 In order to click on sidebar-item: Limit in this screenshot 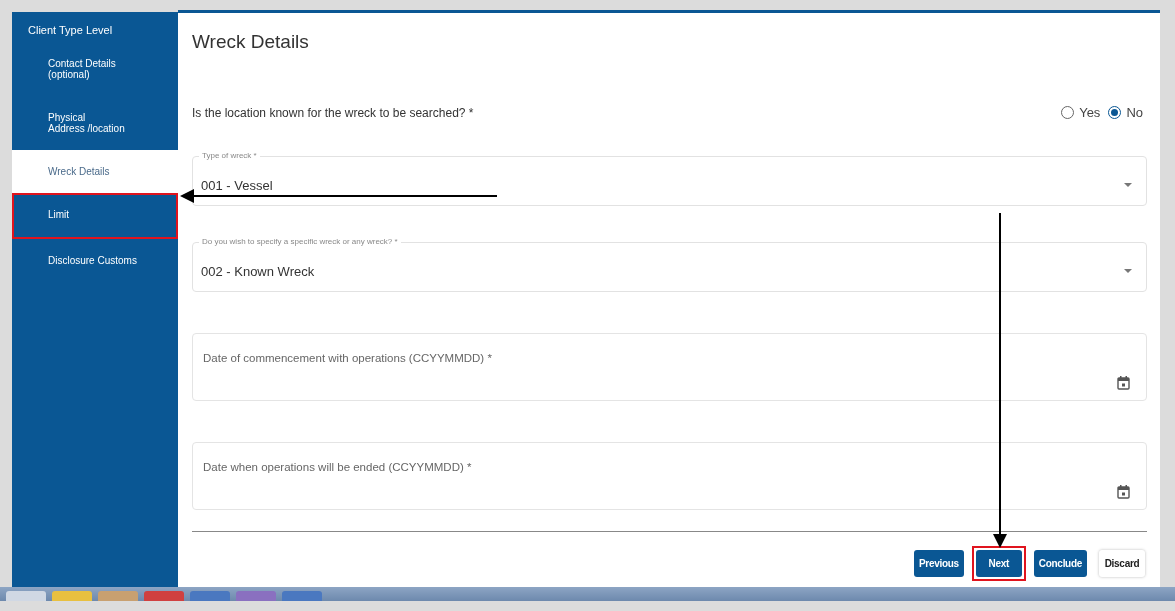, I will do `click(95, 216)`.